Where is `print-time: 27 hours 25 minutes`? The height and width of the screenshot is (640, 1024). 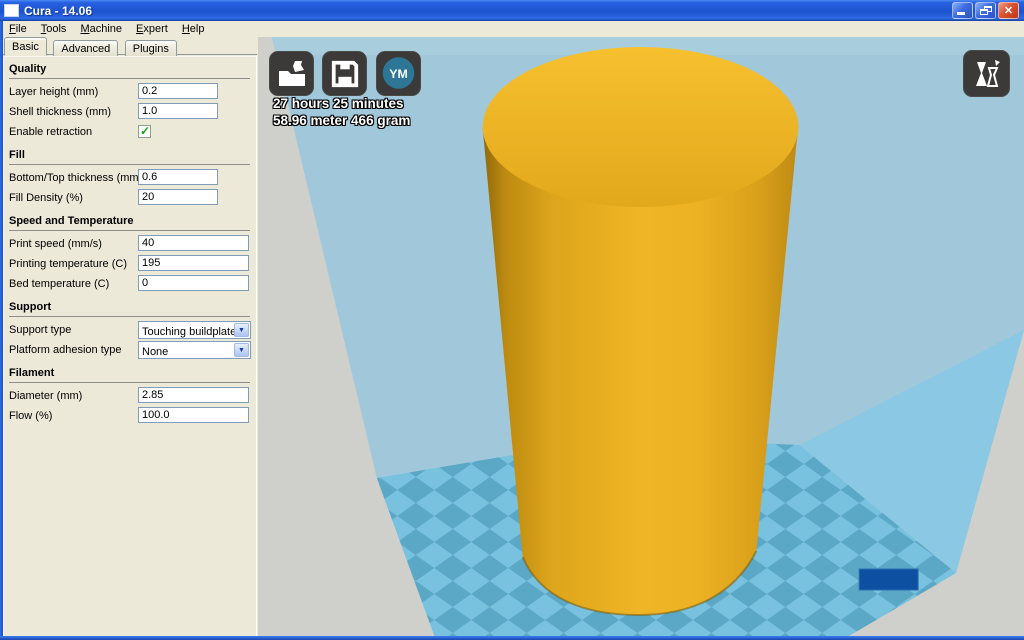 print-time: 27 hours 25 minutes is located at coordinates (338, 103).